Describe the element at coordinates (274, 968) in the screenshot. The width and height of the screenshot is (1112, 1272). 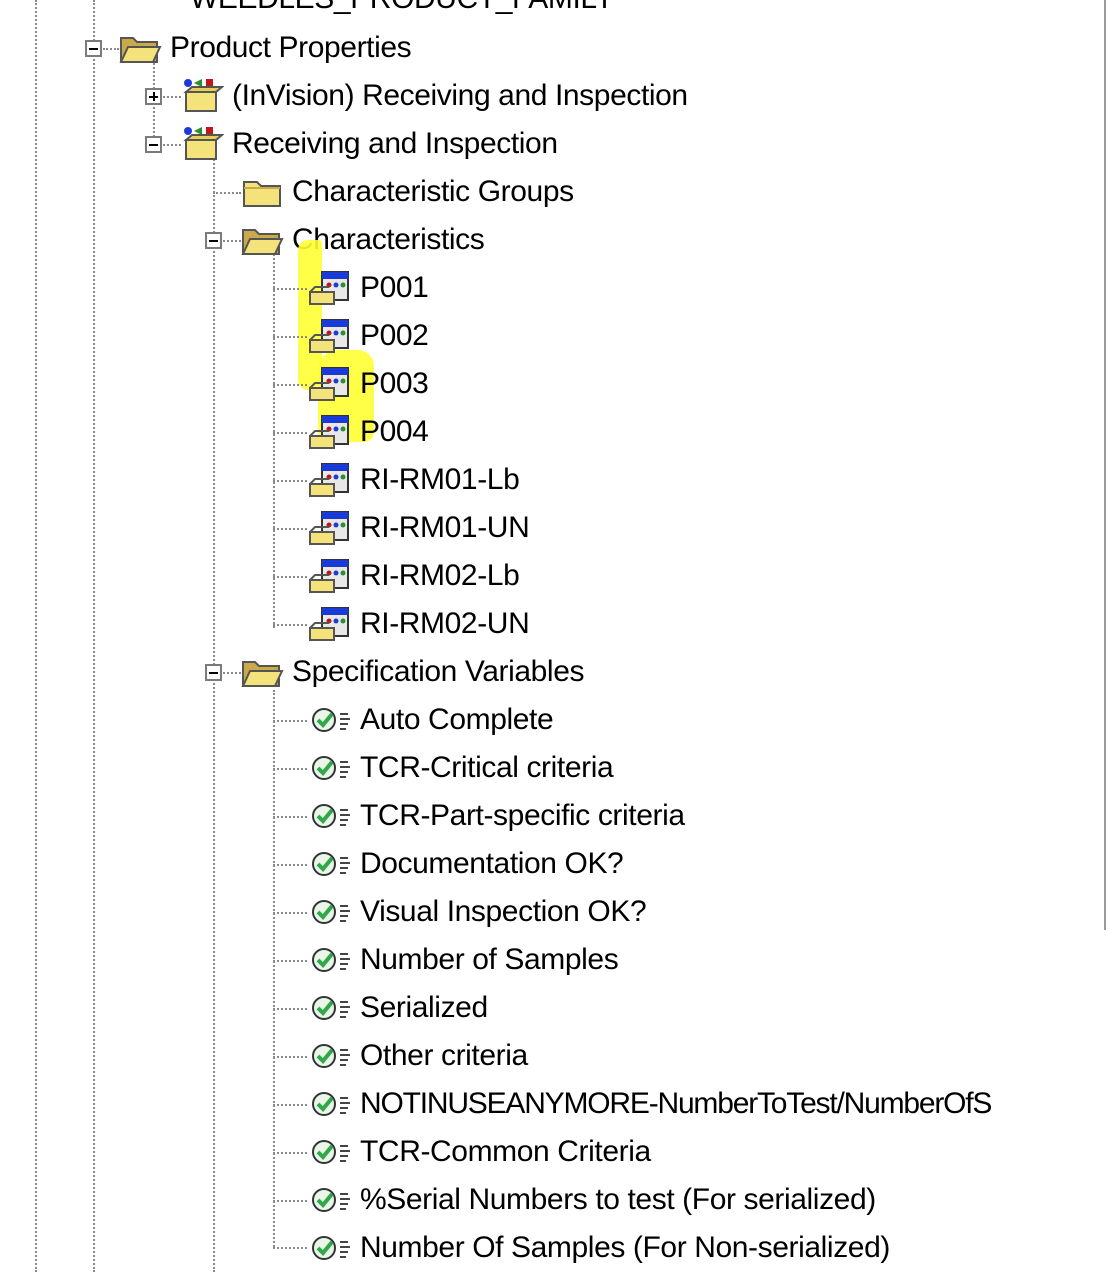
I see `tree-line-spec-vars` at that location.